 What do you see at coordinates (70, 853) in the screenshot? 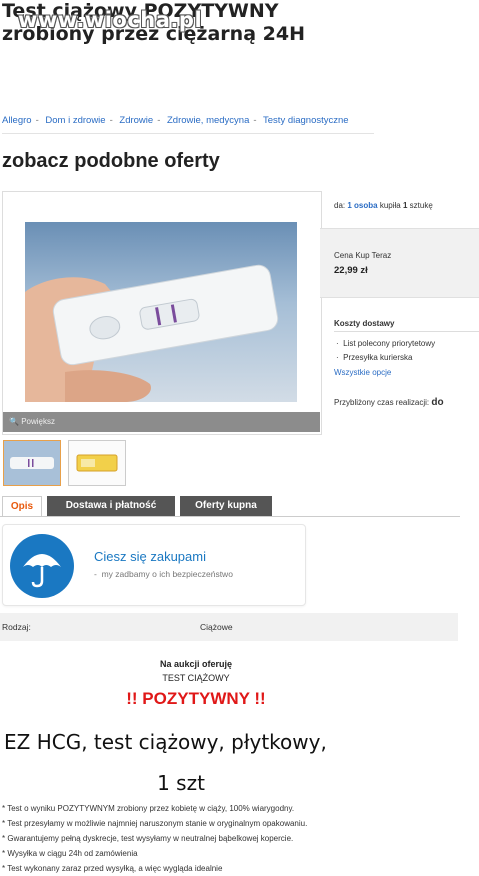
I see `desc-bullet: * Wysyłka w ciągu 24h od zamówienia` at bounding box center [70, 853].